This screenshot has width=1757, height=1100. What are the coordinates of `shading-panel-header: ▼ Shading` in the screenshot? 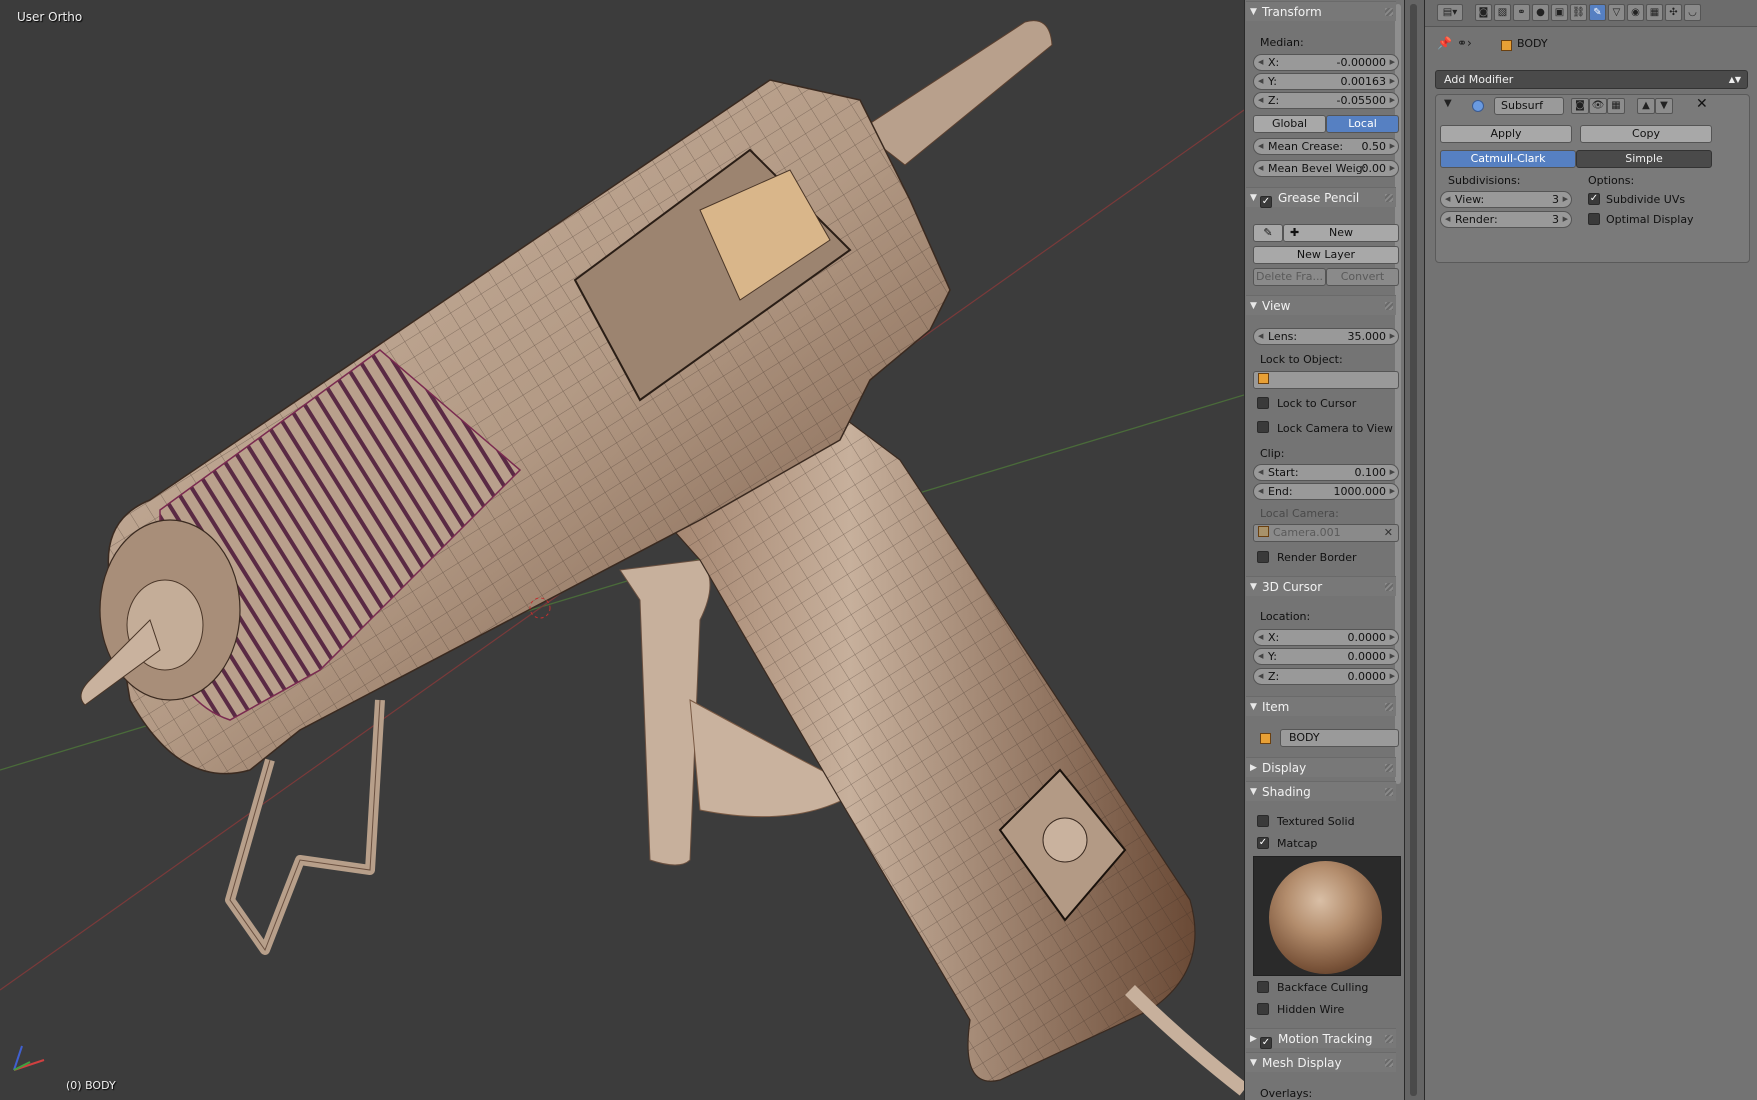 It's located at (1321, 791).